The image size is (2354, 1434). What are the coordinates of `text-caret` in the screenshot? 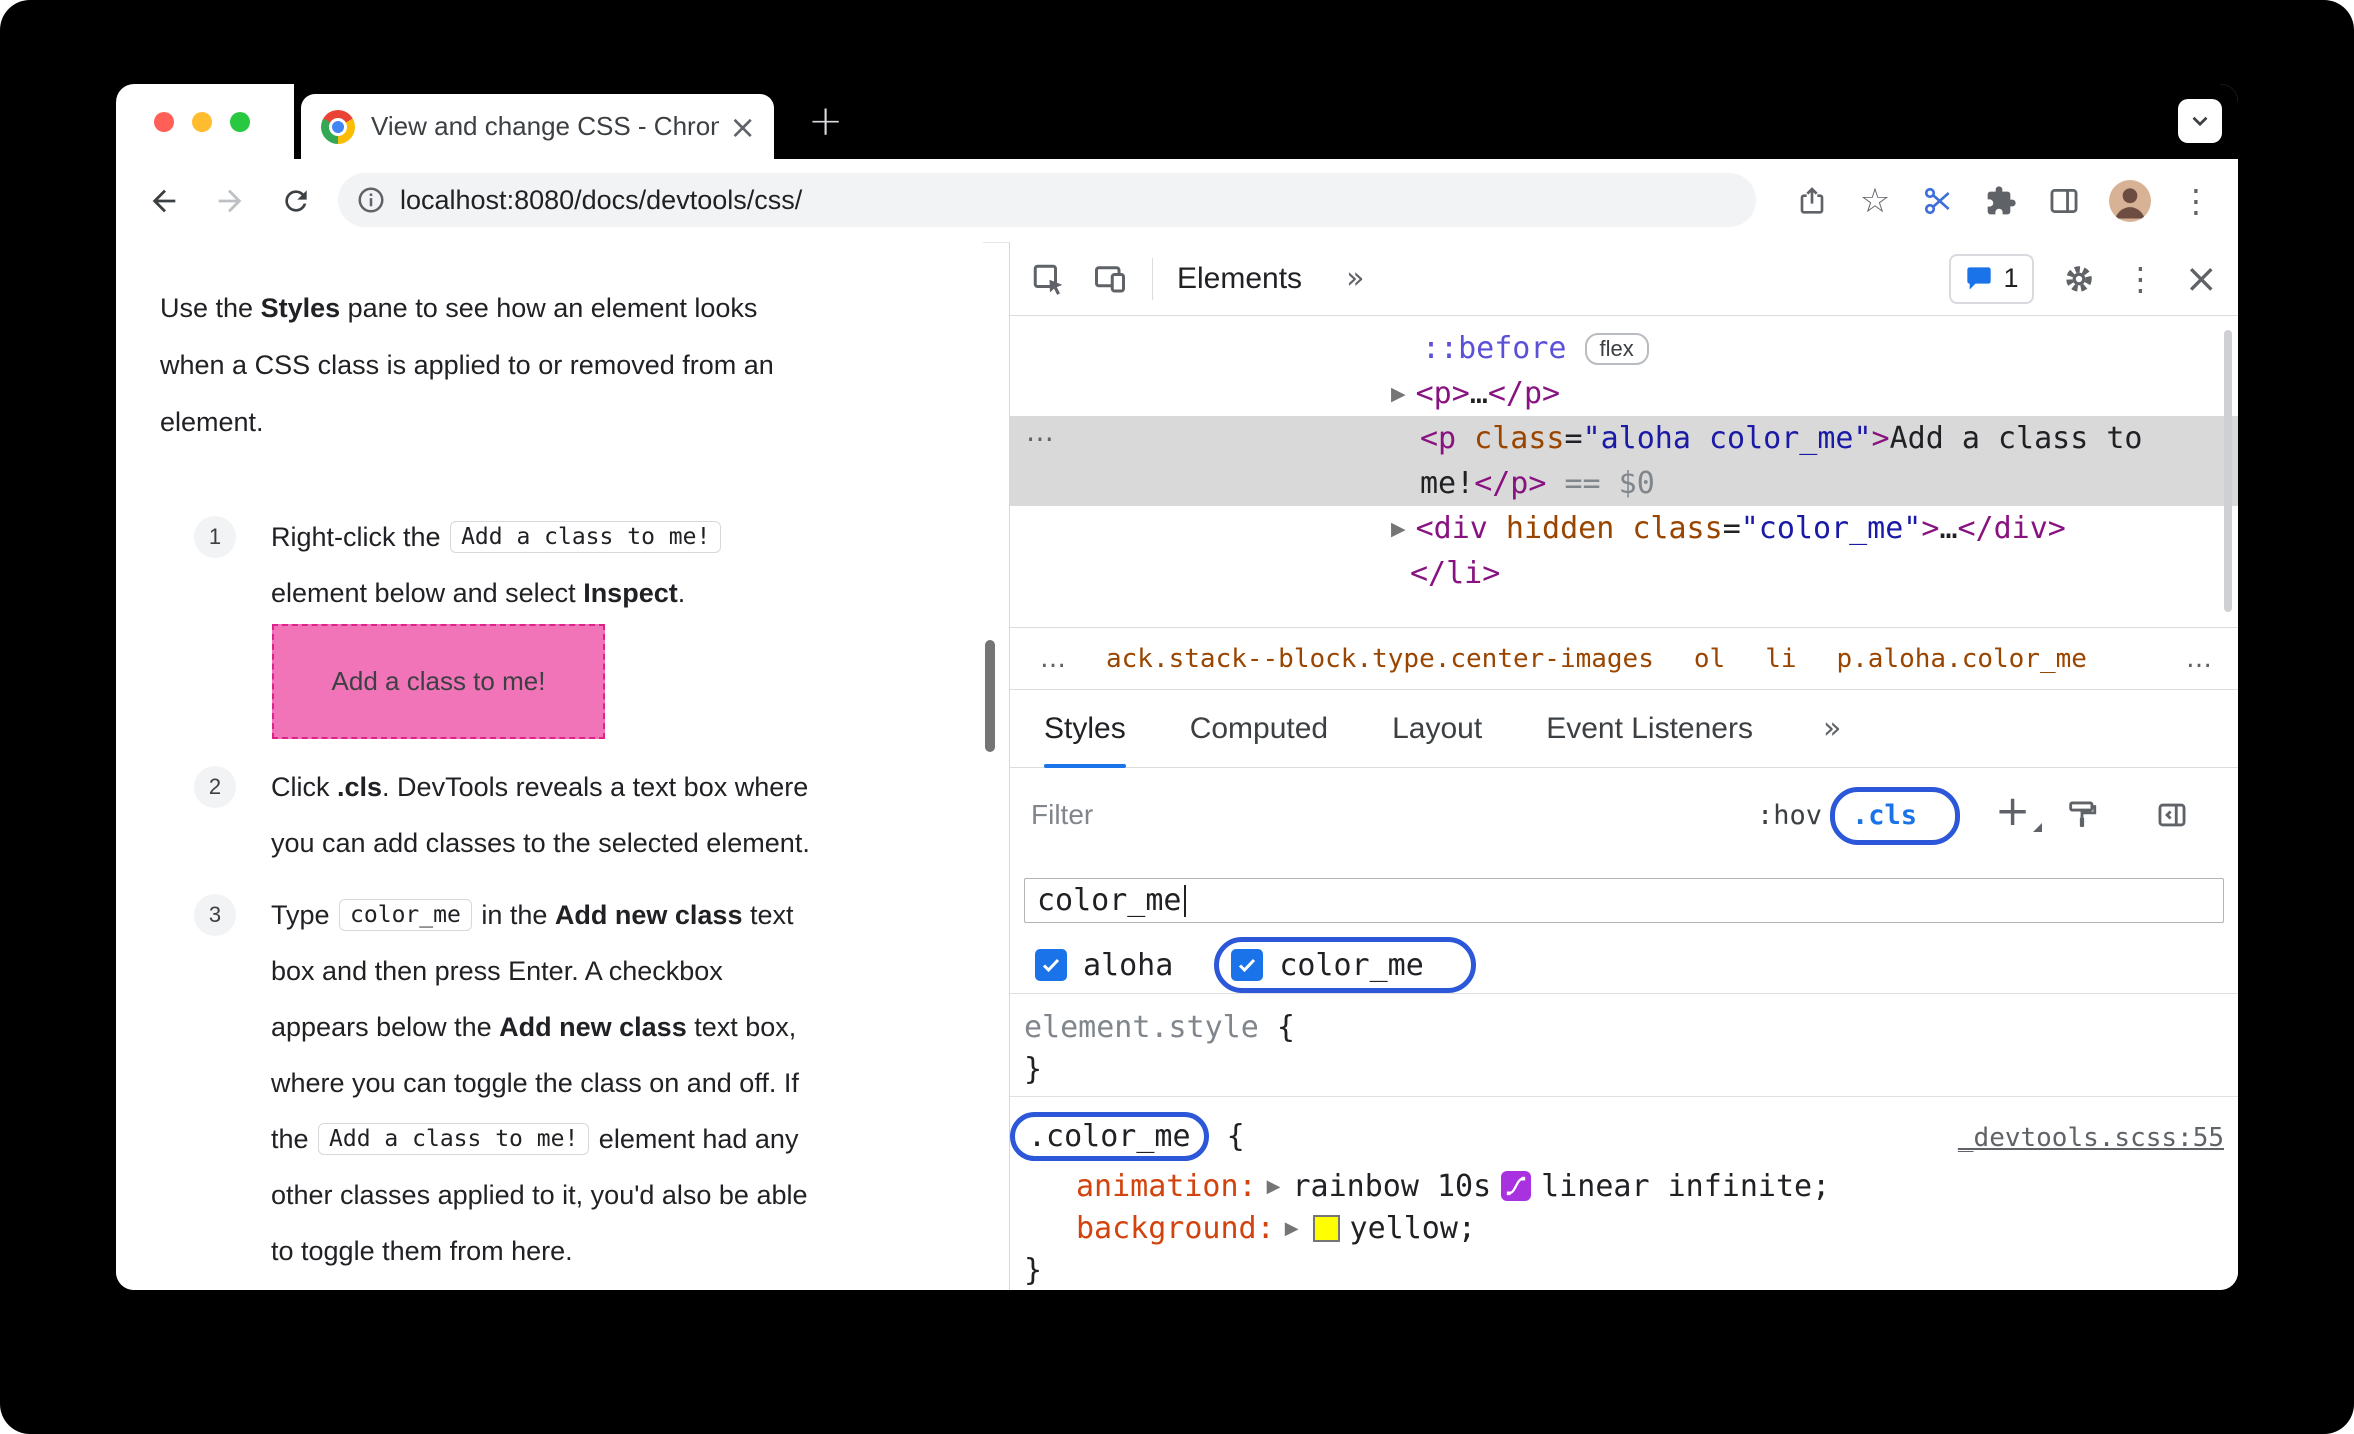 It's located at (1184, 900).